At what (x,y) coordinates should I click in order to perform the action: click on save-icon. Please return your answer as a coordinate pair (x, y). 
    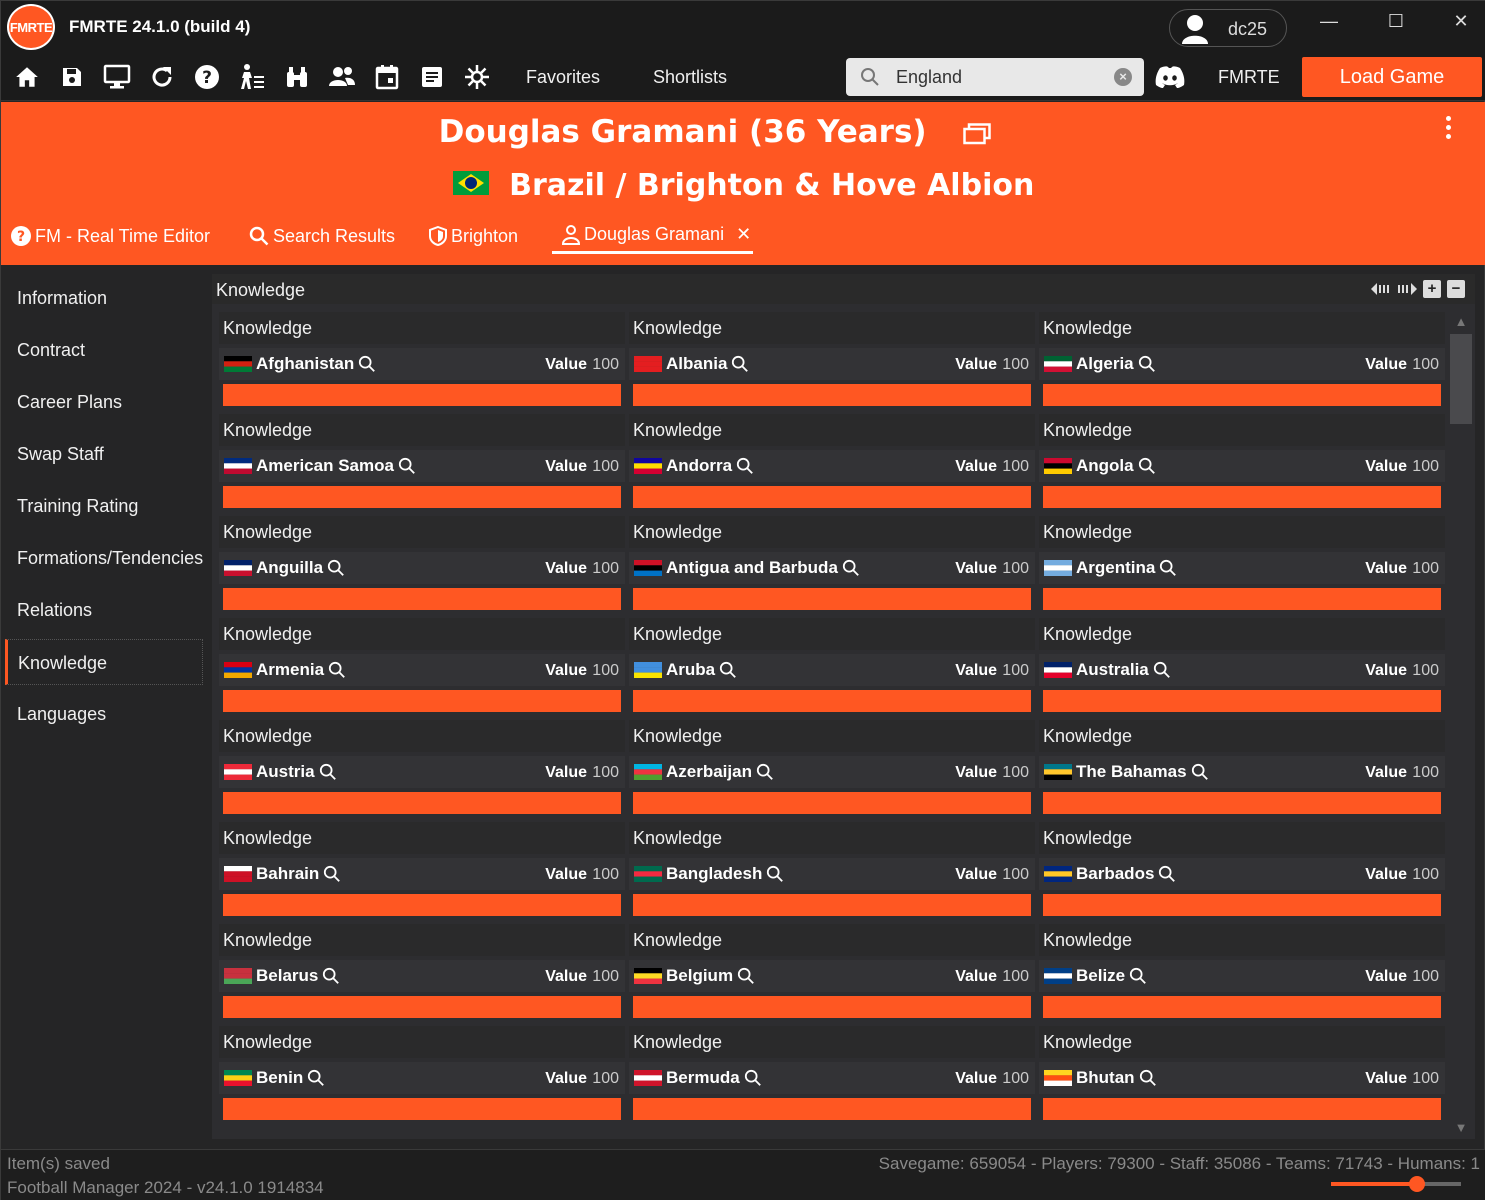
    Looking at the image, I should click on (72, 77).